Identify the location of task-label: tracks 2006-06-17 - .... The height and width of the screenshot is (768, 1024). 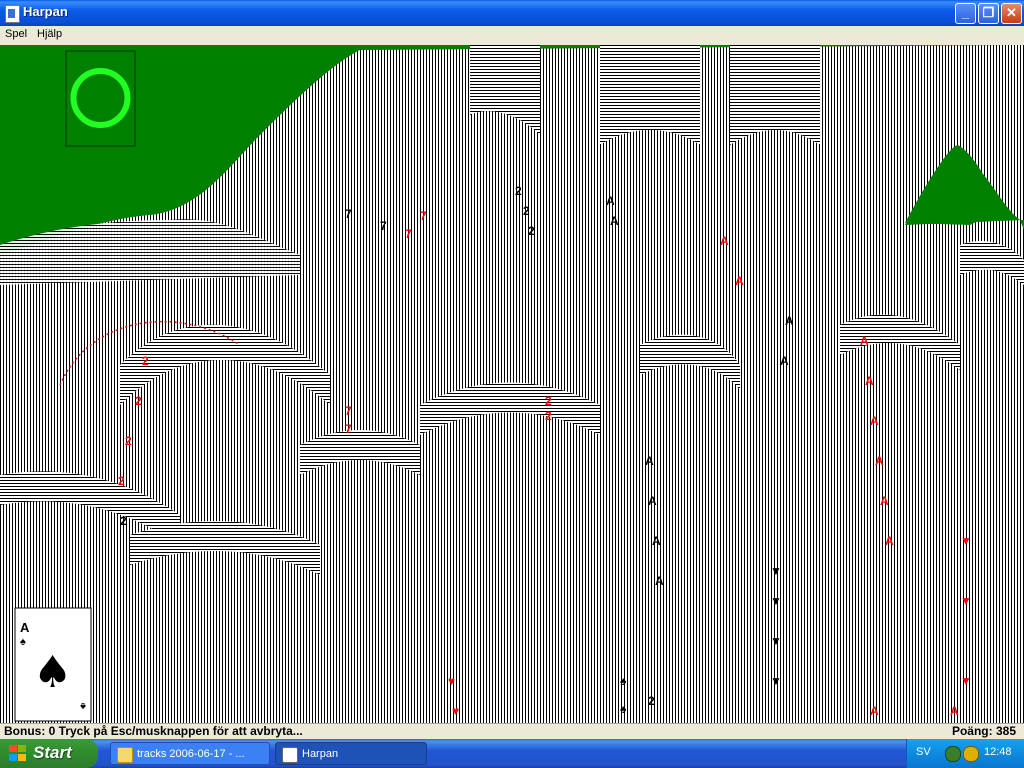
(191, 754).